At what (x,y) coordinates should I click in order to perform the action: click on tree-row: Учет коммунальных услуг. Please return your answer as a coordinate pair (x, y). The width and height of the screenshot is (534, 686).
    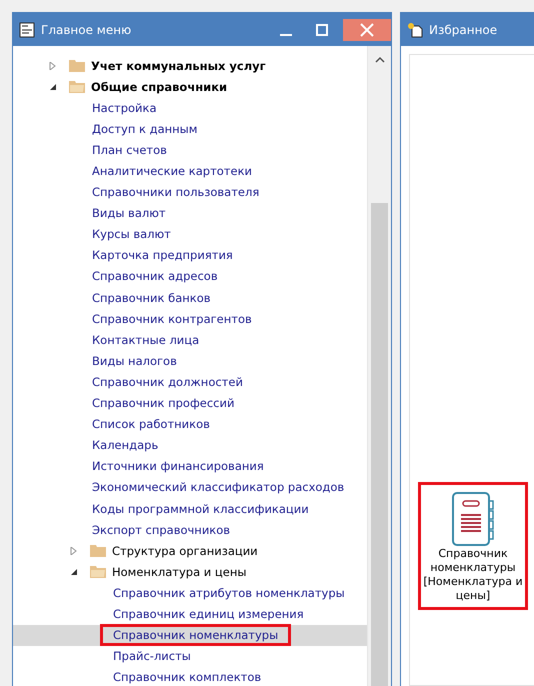
    Looking at the image, I should click on (190, 65).